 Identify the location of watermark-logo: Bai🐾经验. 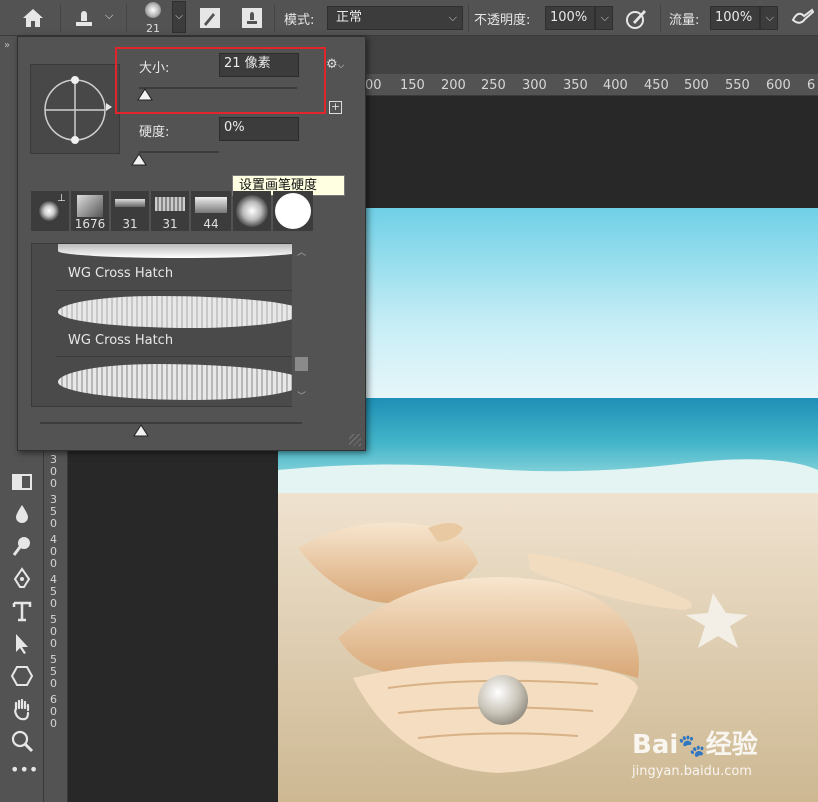
(695, 745).